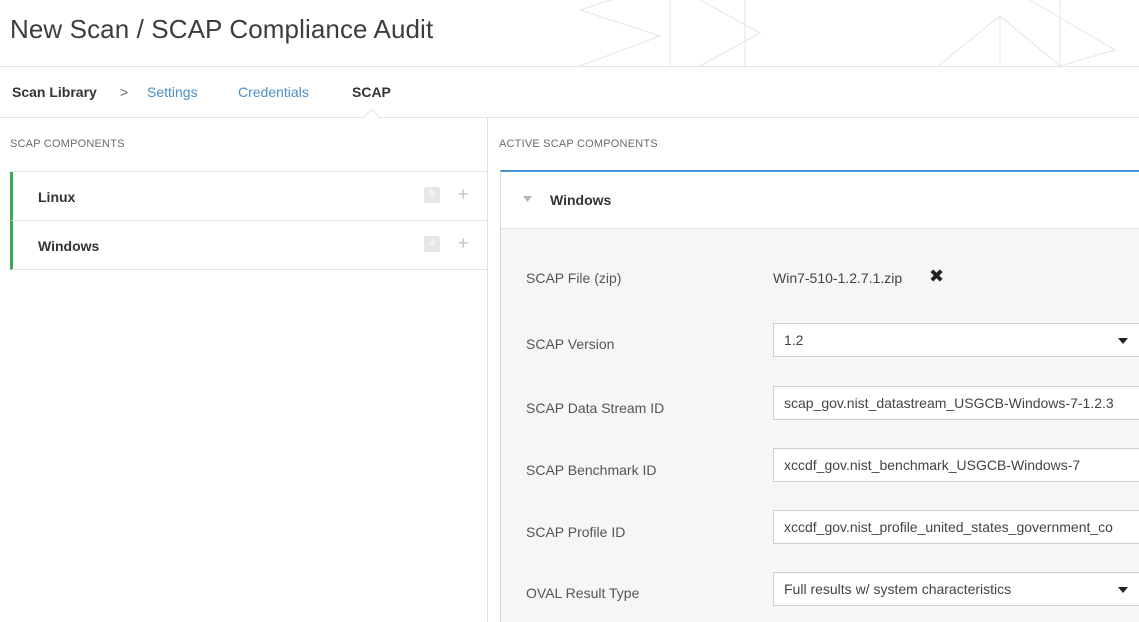  Describe the element at coordinates (576, 532) in the screenshot. I see `scap-profile-label: SCAP Profile ID` at that location.